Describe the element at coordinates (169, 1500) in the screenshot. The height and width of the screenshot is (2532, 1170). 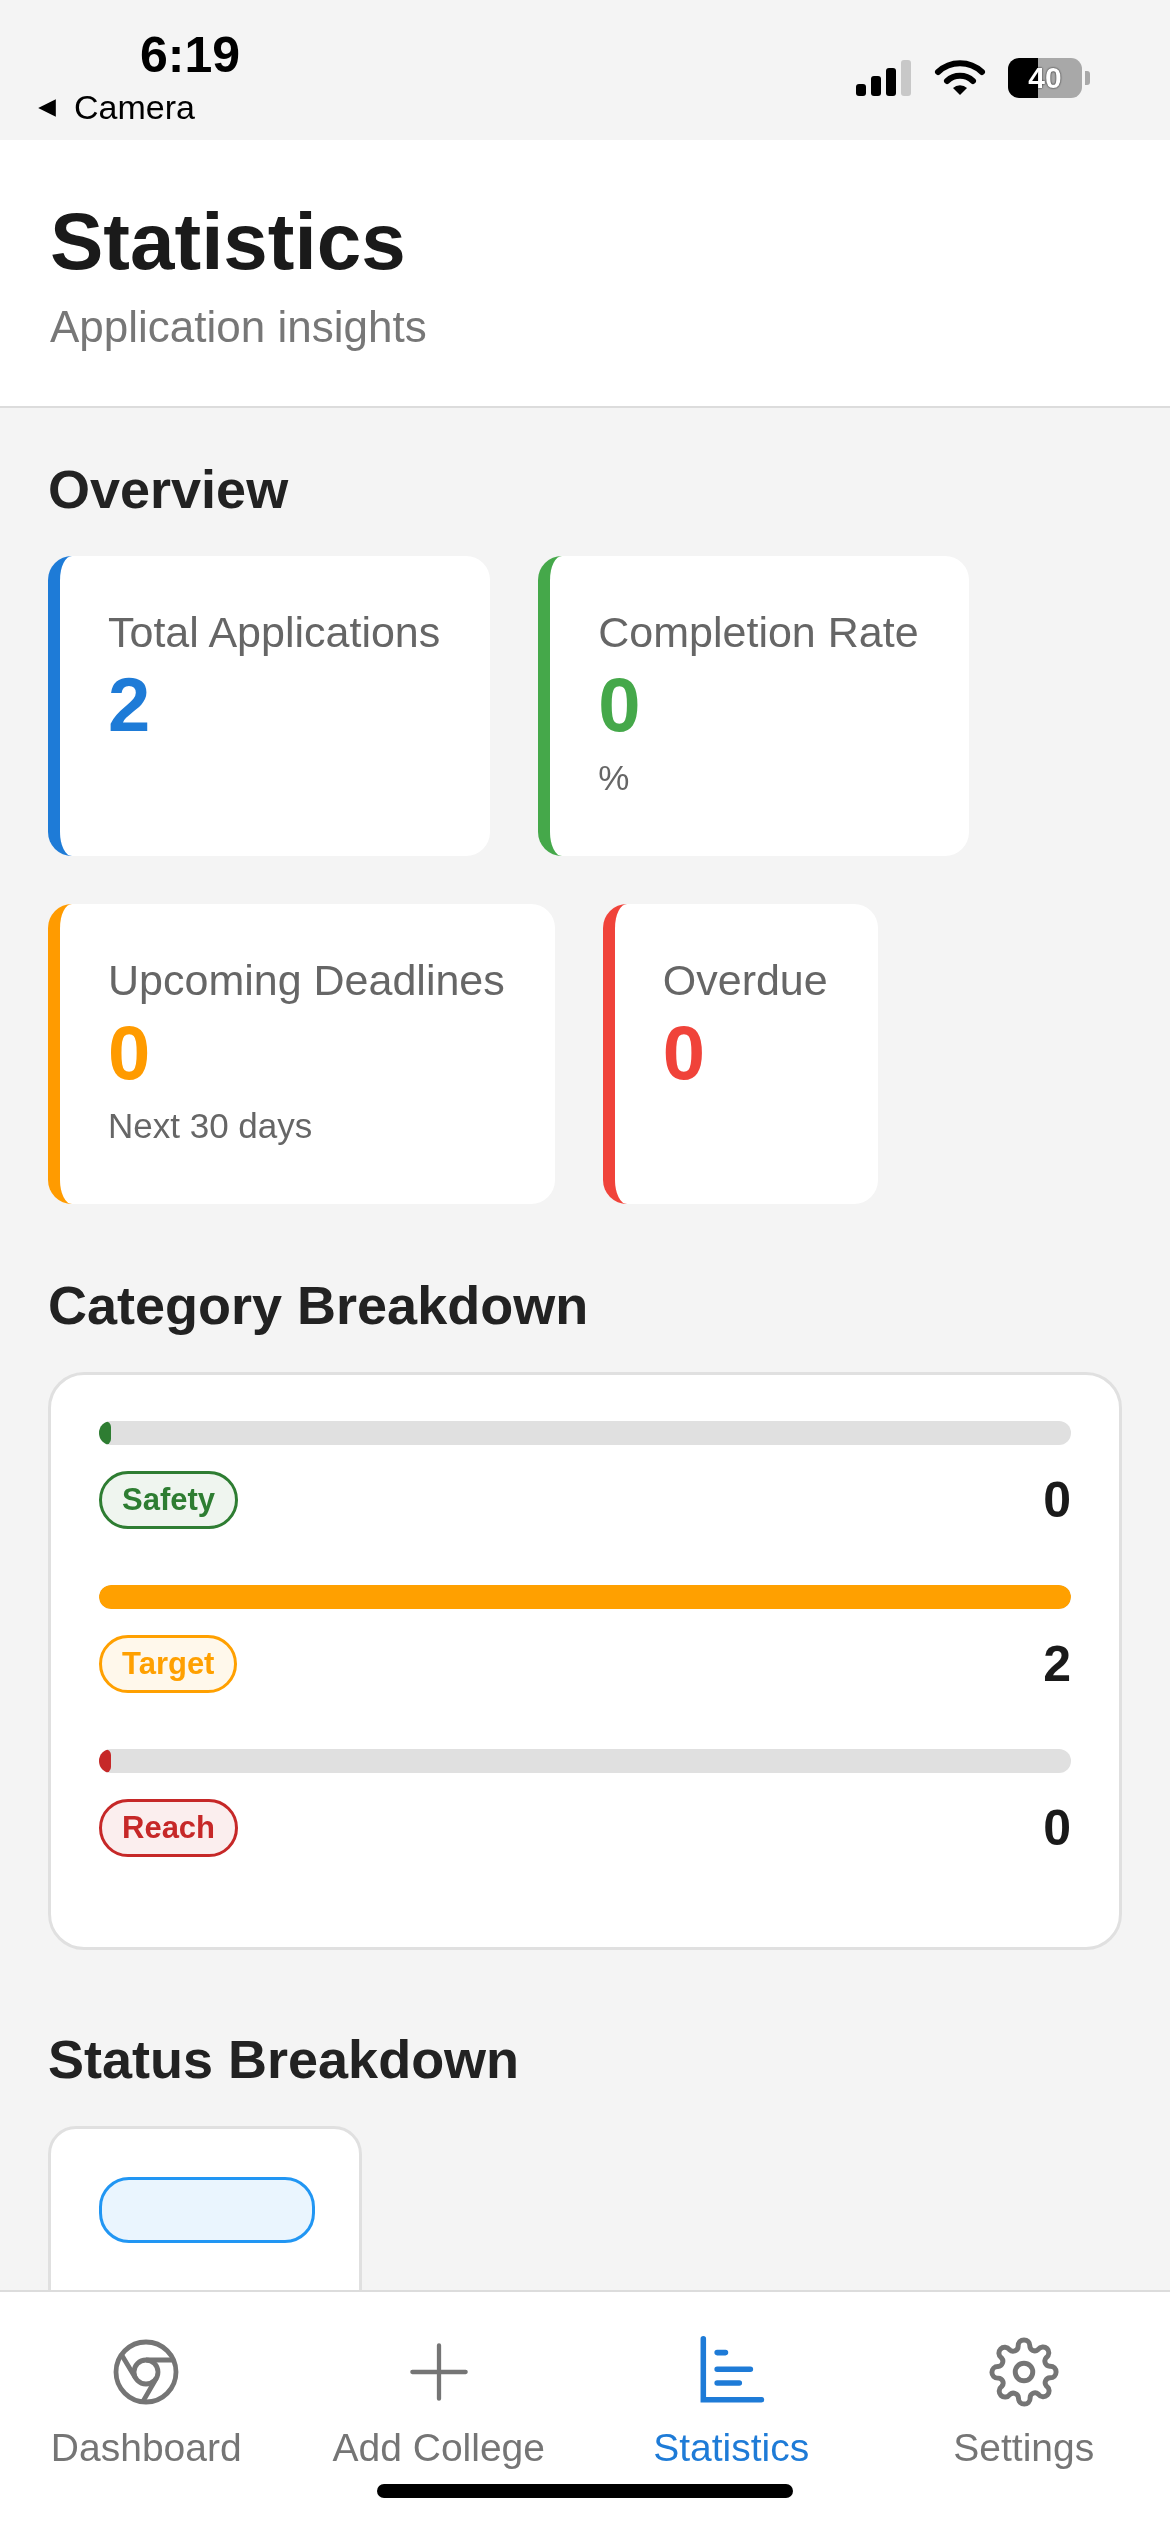
I see `category-tag: Safety` at that location.